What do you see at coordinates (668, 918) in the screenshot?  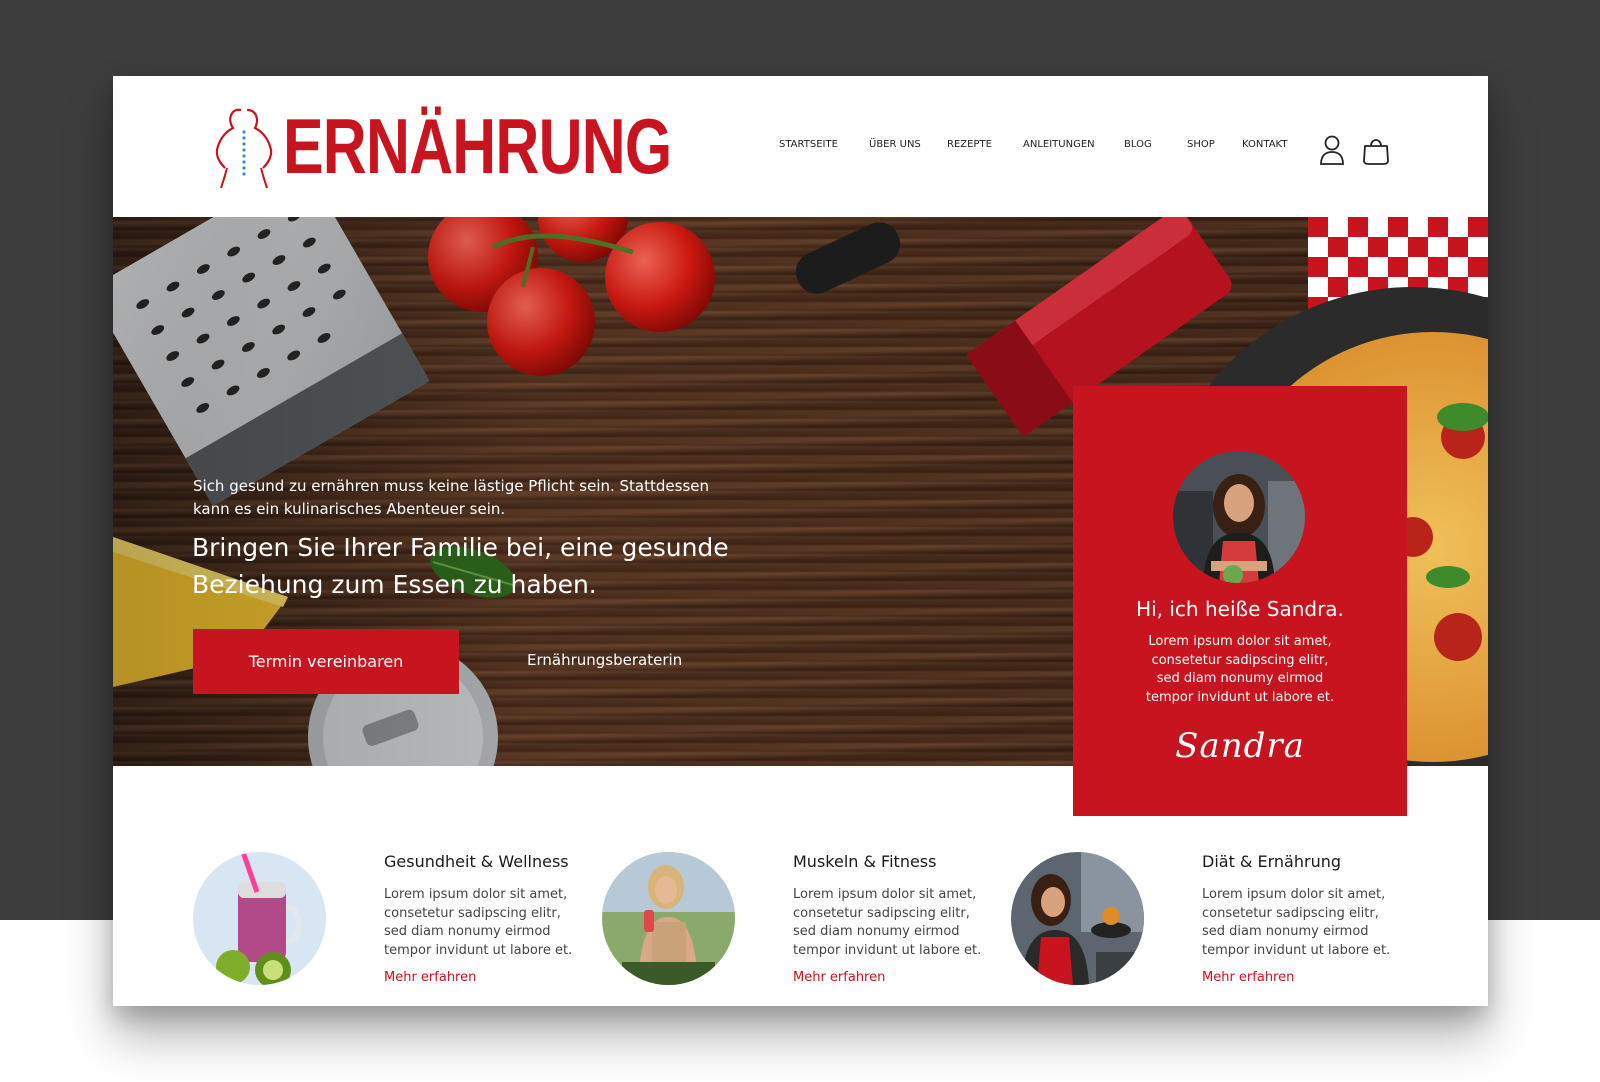 I see `fitness-woman-image` at bounding box center [668, 918].